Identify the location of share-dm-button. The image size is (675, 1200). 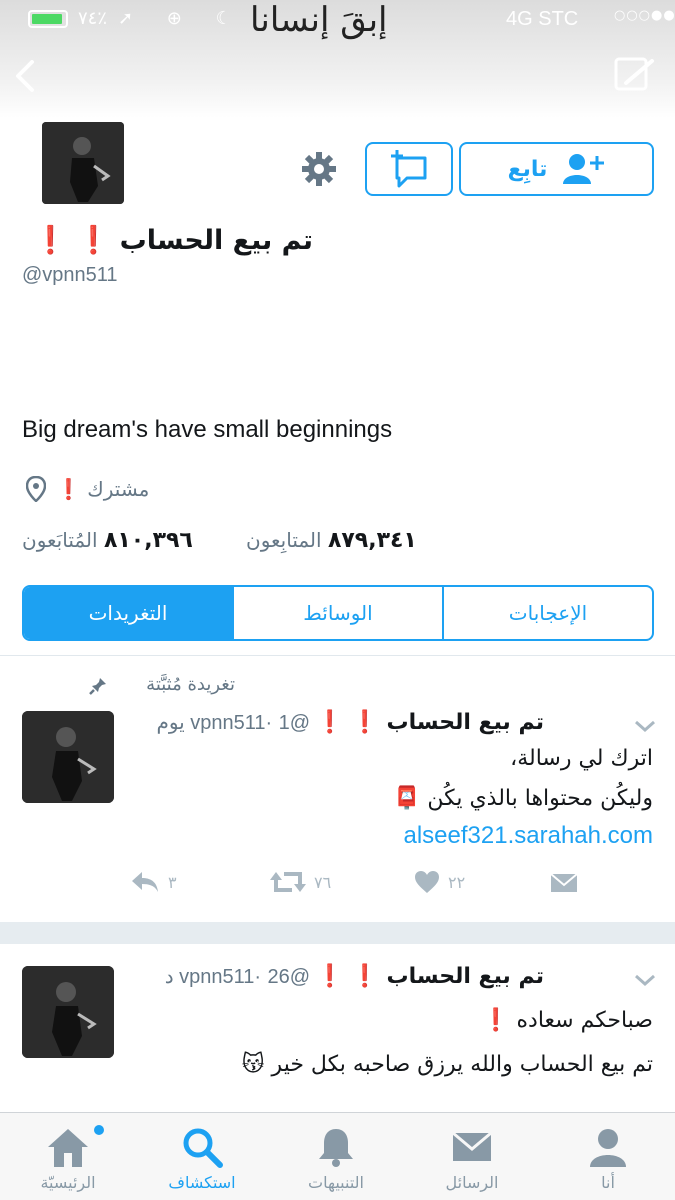
(564, 882).